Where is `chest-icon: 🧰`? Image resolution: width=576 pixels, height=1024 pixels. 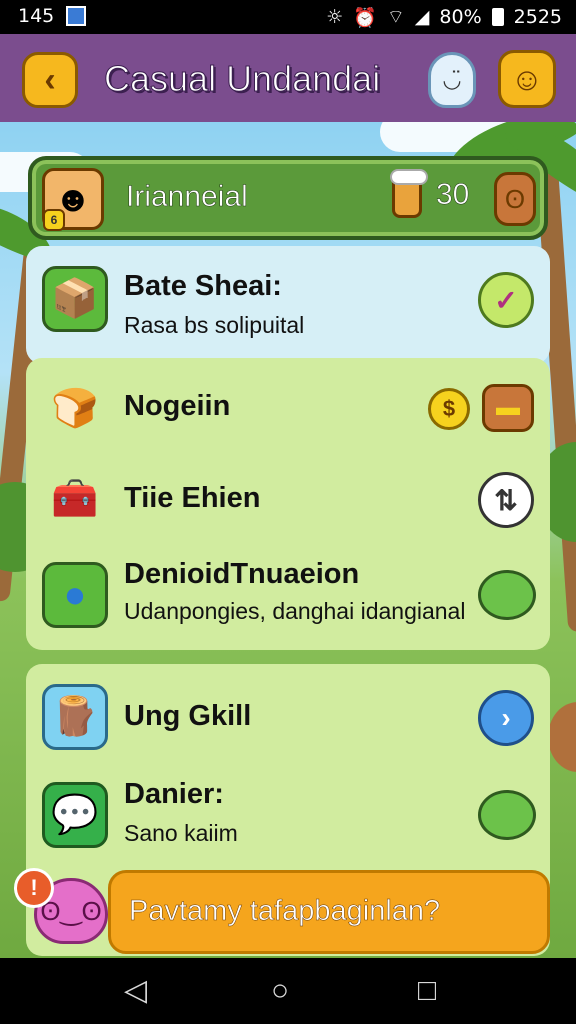
chest-icon: 🧰 is located at coordinates (75, 499).